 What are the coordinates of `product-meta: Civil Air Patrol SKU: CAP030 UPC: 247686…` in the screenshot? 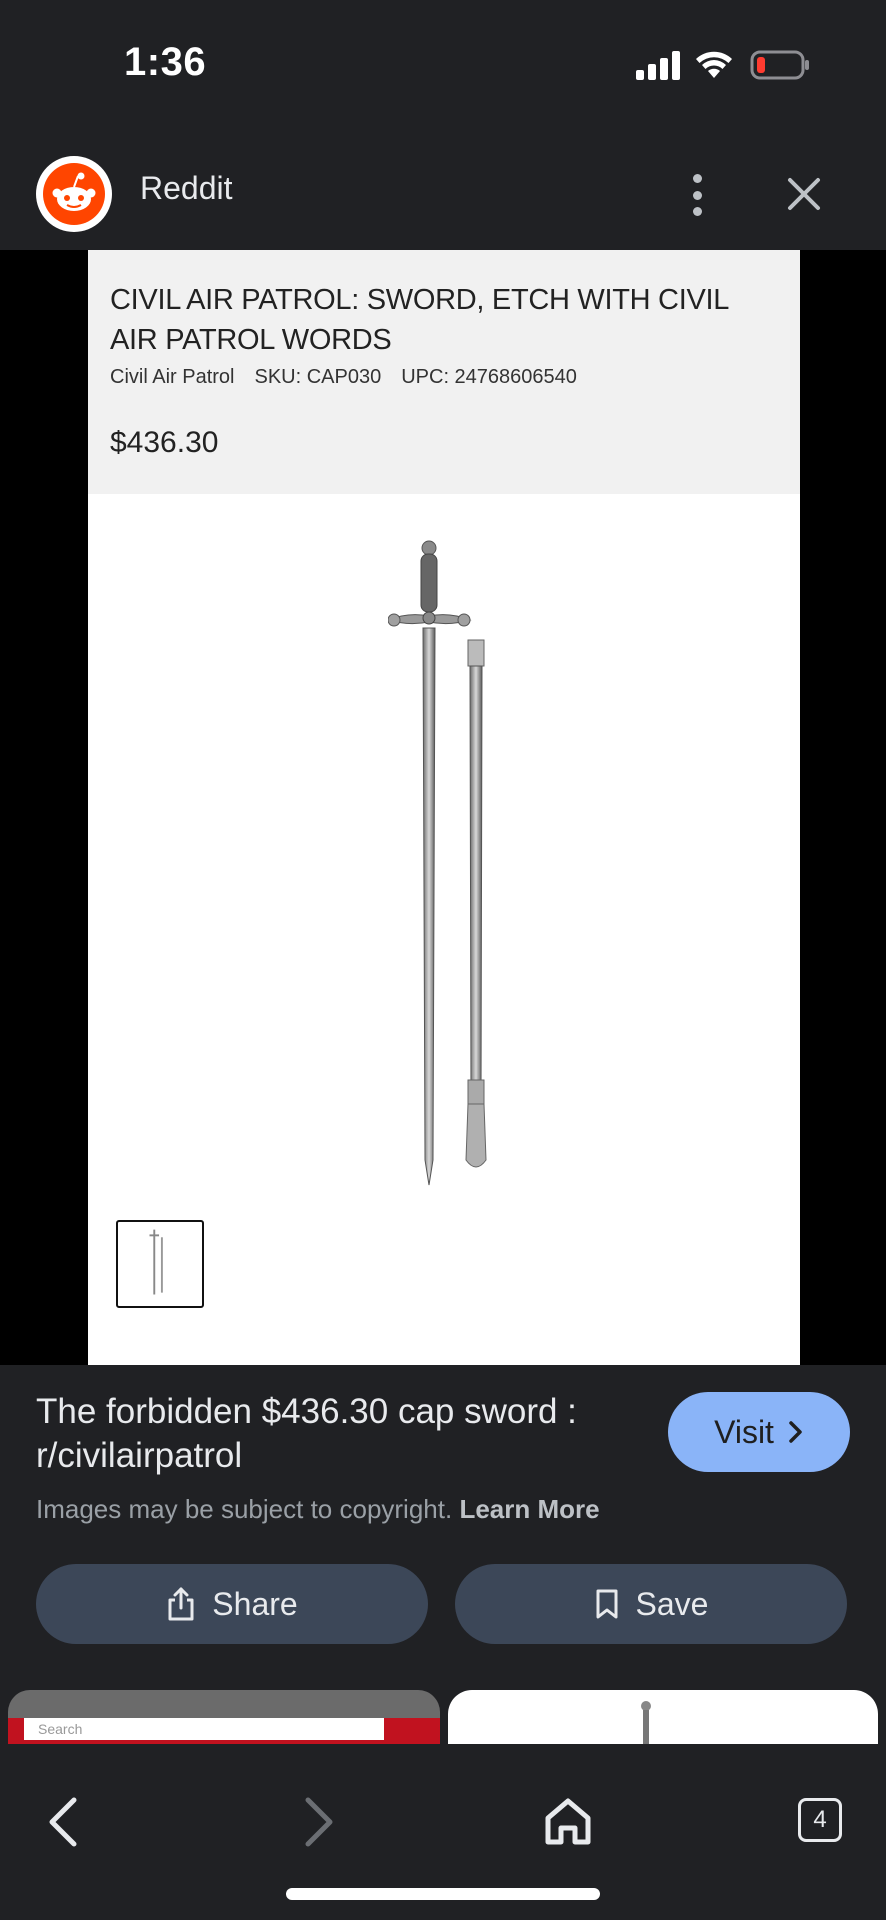 It's located at (343, 377).